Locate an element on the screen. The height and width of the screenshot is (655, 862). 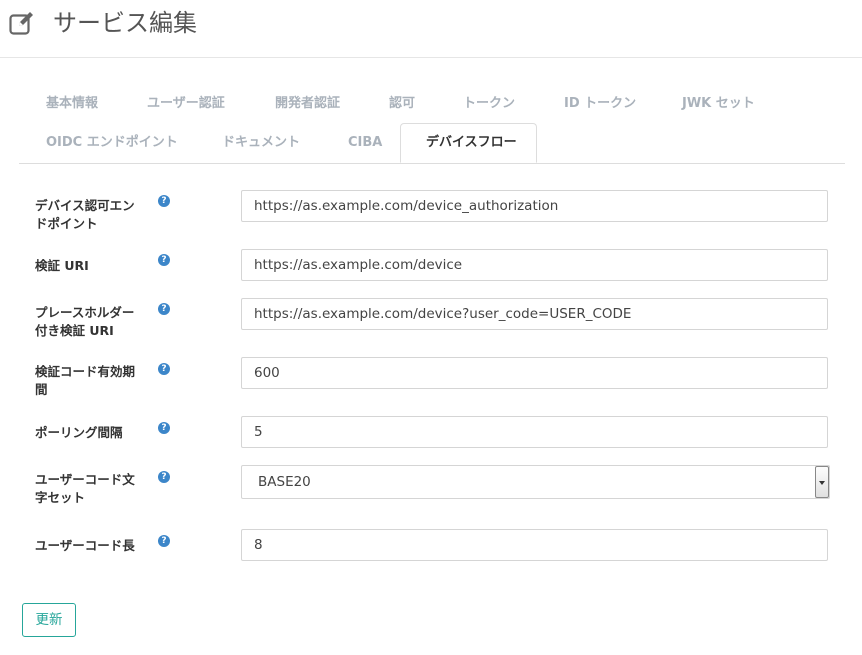
edit-icon is located at coordinates (21, 23).